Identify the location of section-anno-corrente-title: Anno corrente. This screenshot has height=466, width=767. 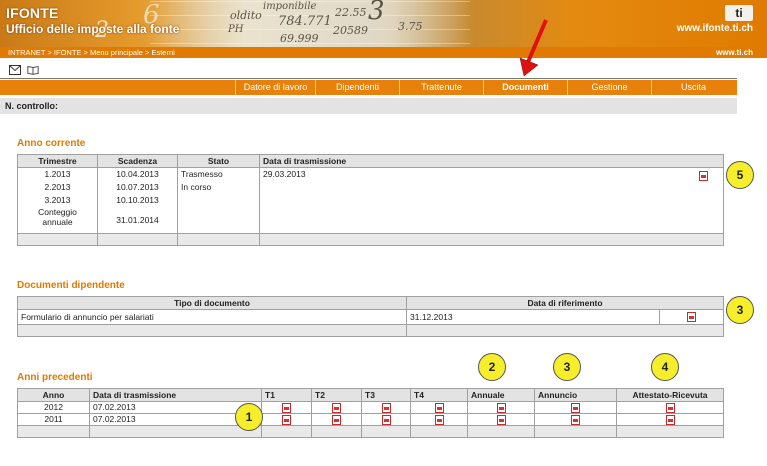
(51, 143).